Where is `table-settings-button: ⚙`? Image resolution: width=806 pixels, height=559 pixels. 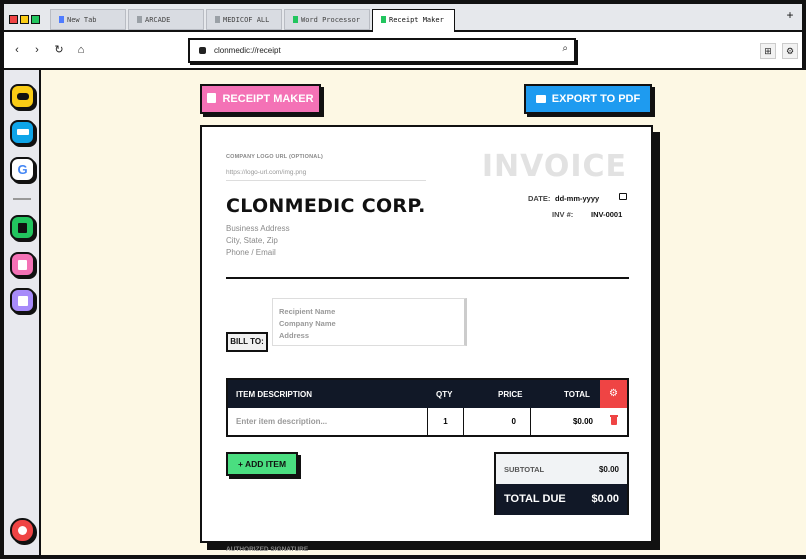 table-settings-button: ⚙ is located at coordinates (613, 394).